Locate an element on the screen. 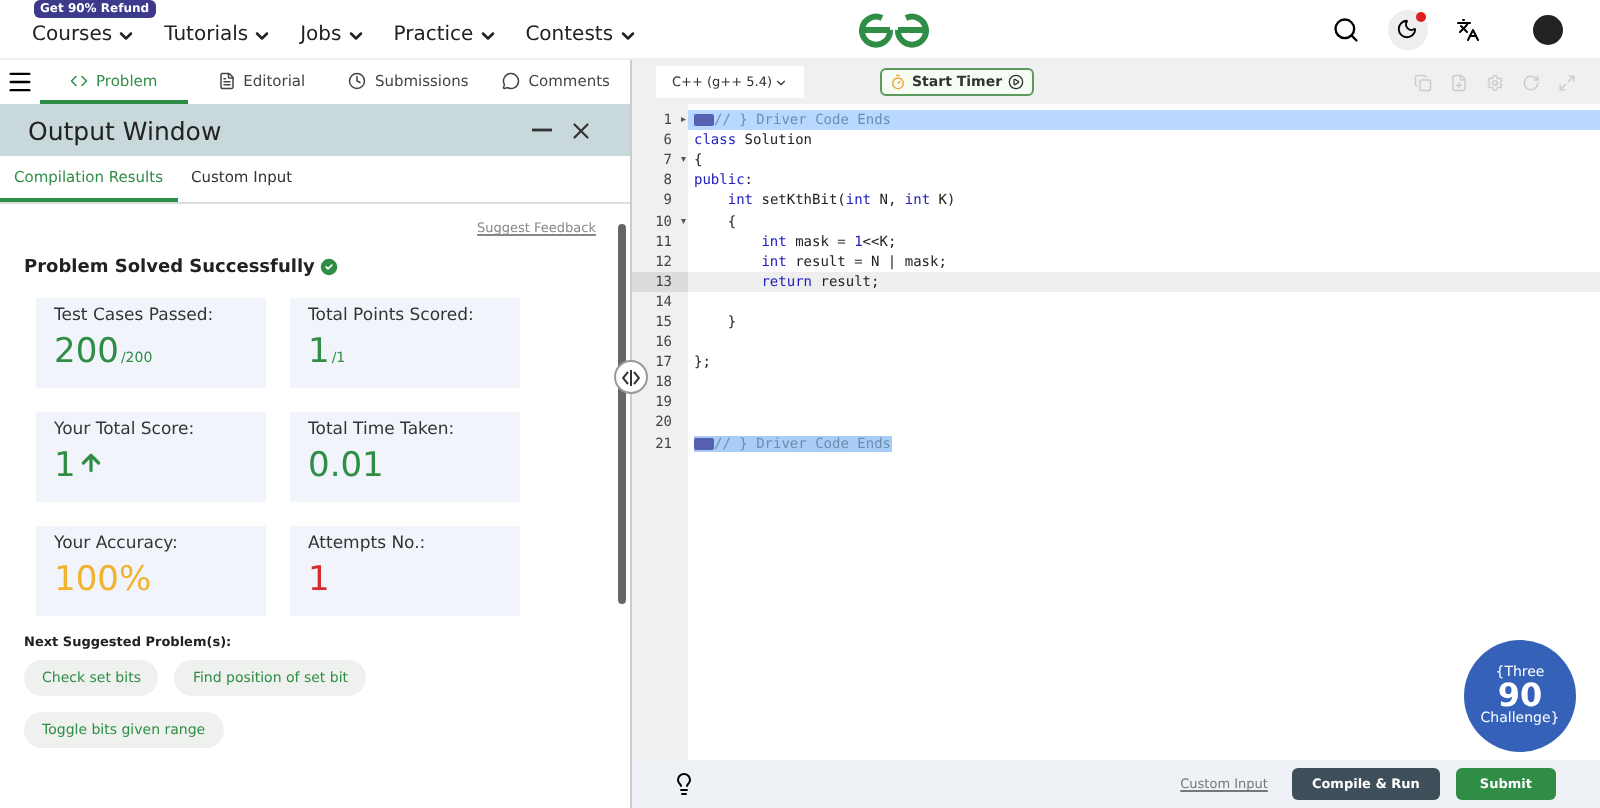 The height and width of the screenshot is (808, 1600). stat-label: Your Total Score: is located at coordinates (125, 430).